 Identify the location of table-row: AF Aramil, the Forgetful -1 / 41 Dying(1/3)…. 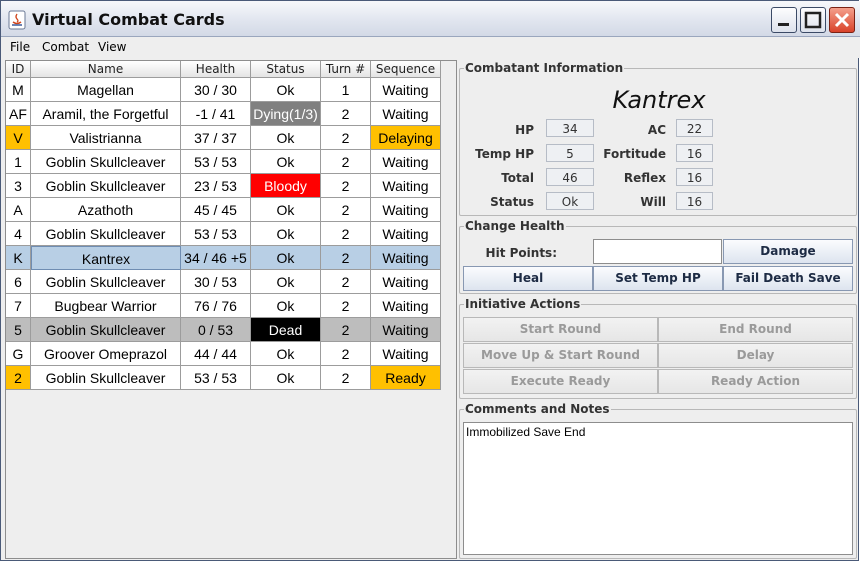
(224, 114).